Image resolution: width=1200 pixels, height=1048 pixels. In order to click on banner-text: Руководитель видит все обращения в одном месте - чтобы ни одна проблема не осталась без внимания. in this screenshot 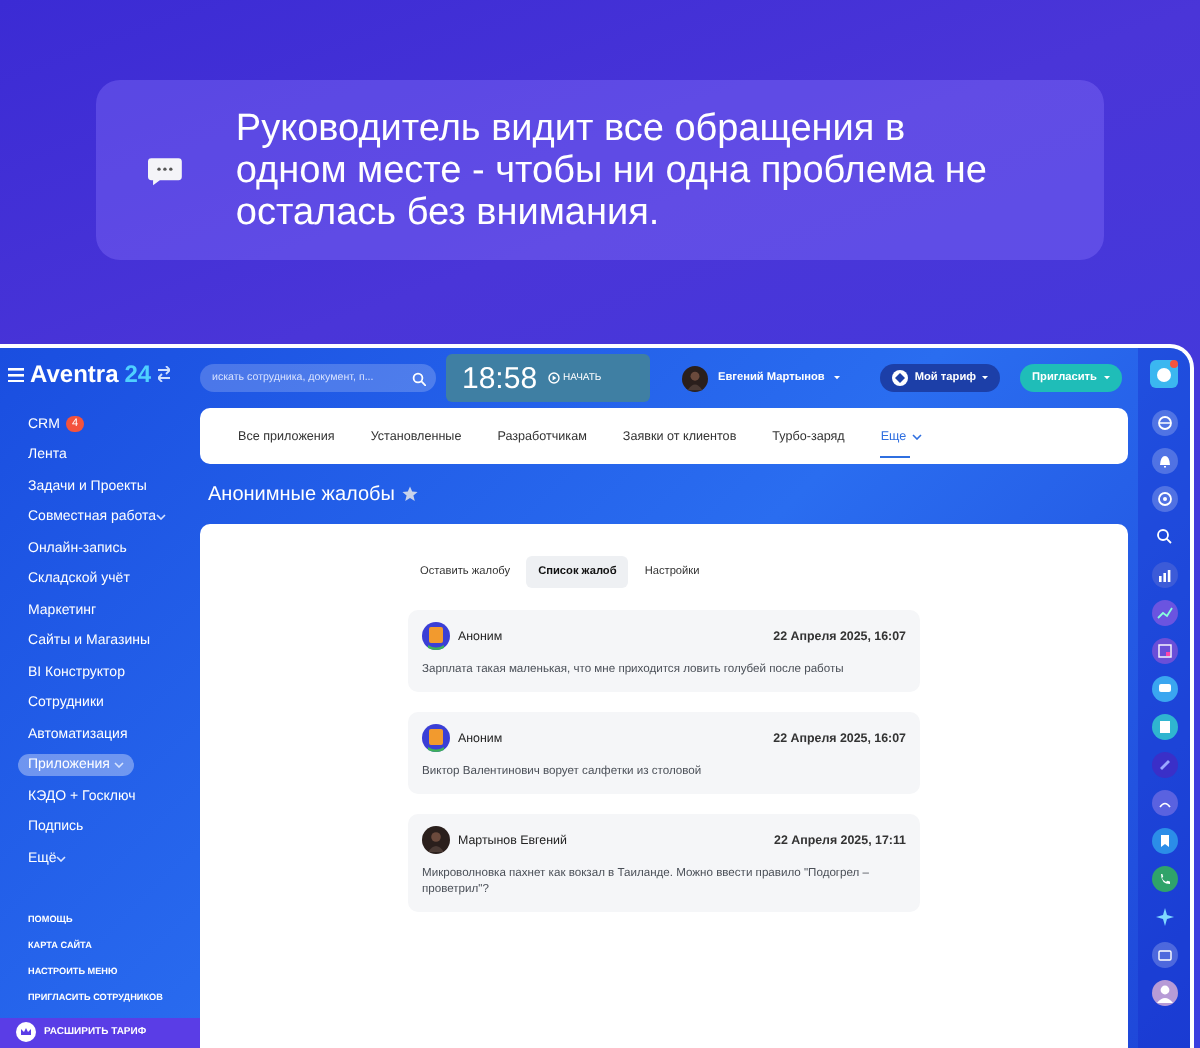, I will do `click(612, 170)`.